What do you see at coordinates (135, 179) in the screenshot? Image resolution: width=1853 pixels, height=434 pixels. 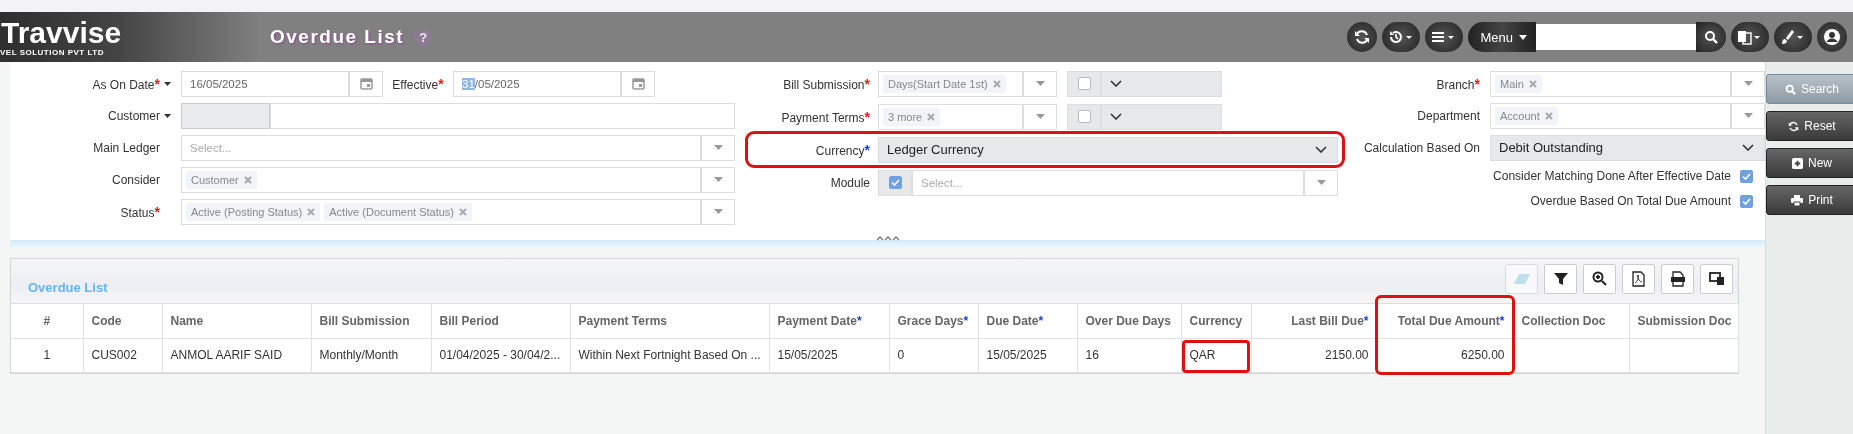 I see `field-label: Consider` at bounding box center [135, 179].